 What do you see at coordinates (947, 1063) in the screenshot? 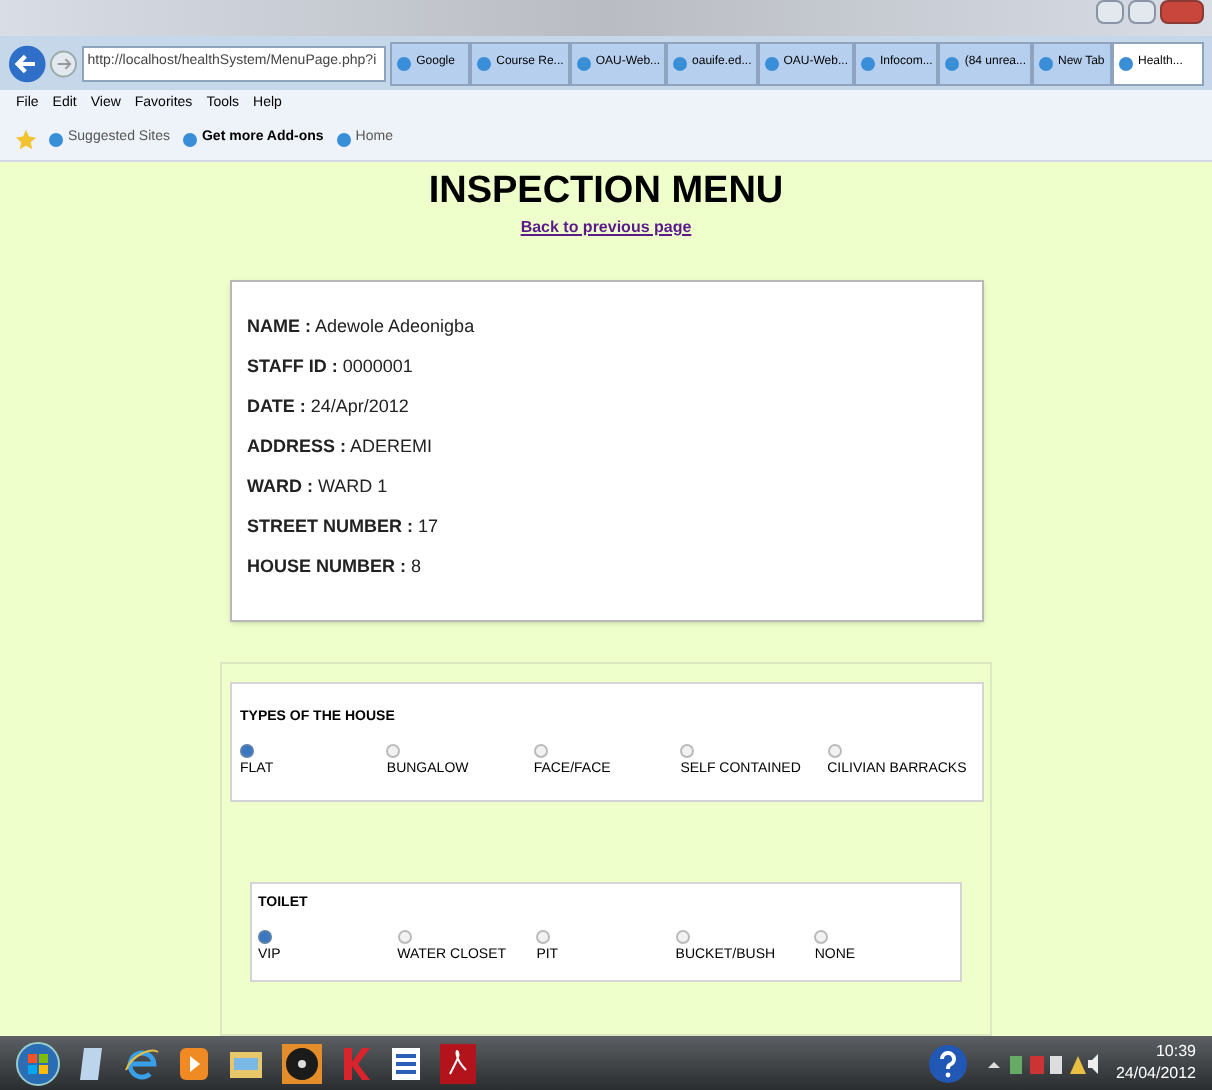
I see `help-icon` at bounding box center [947, 1063].